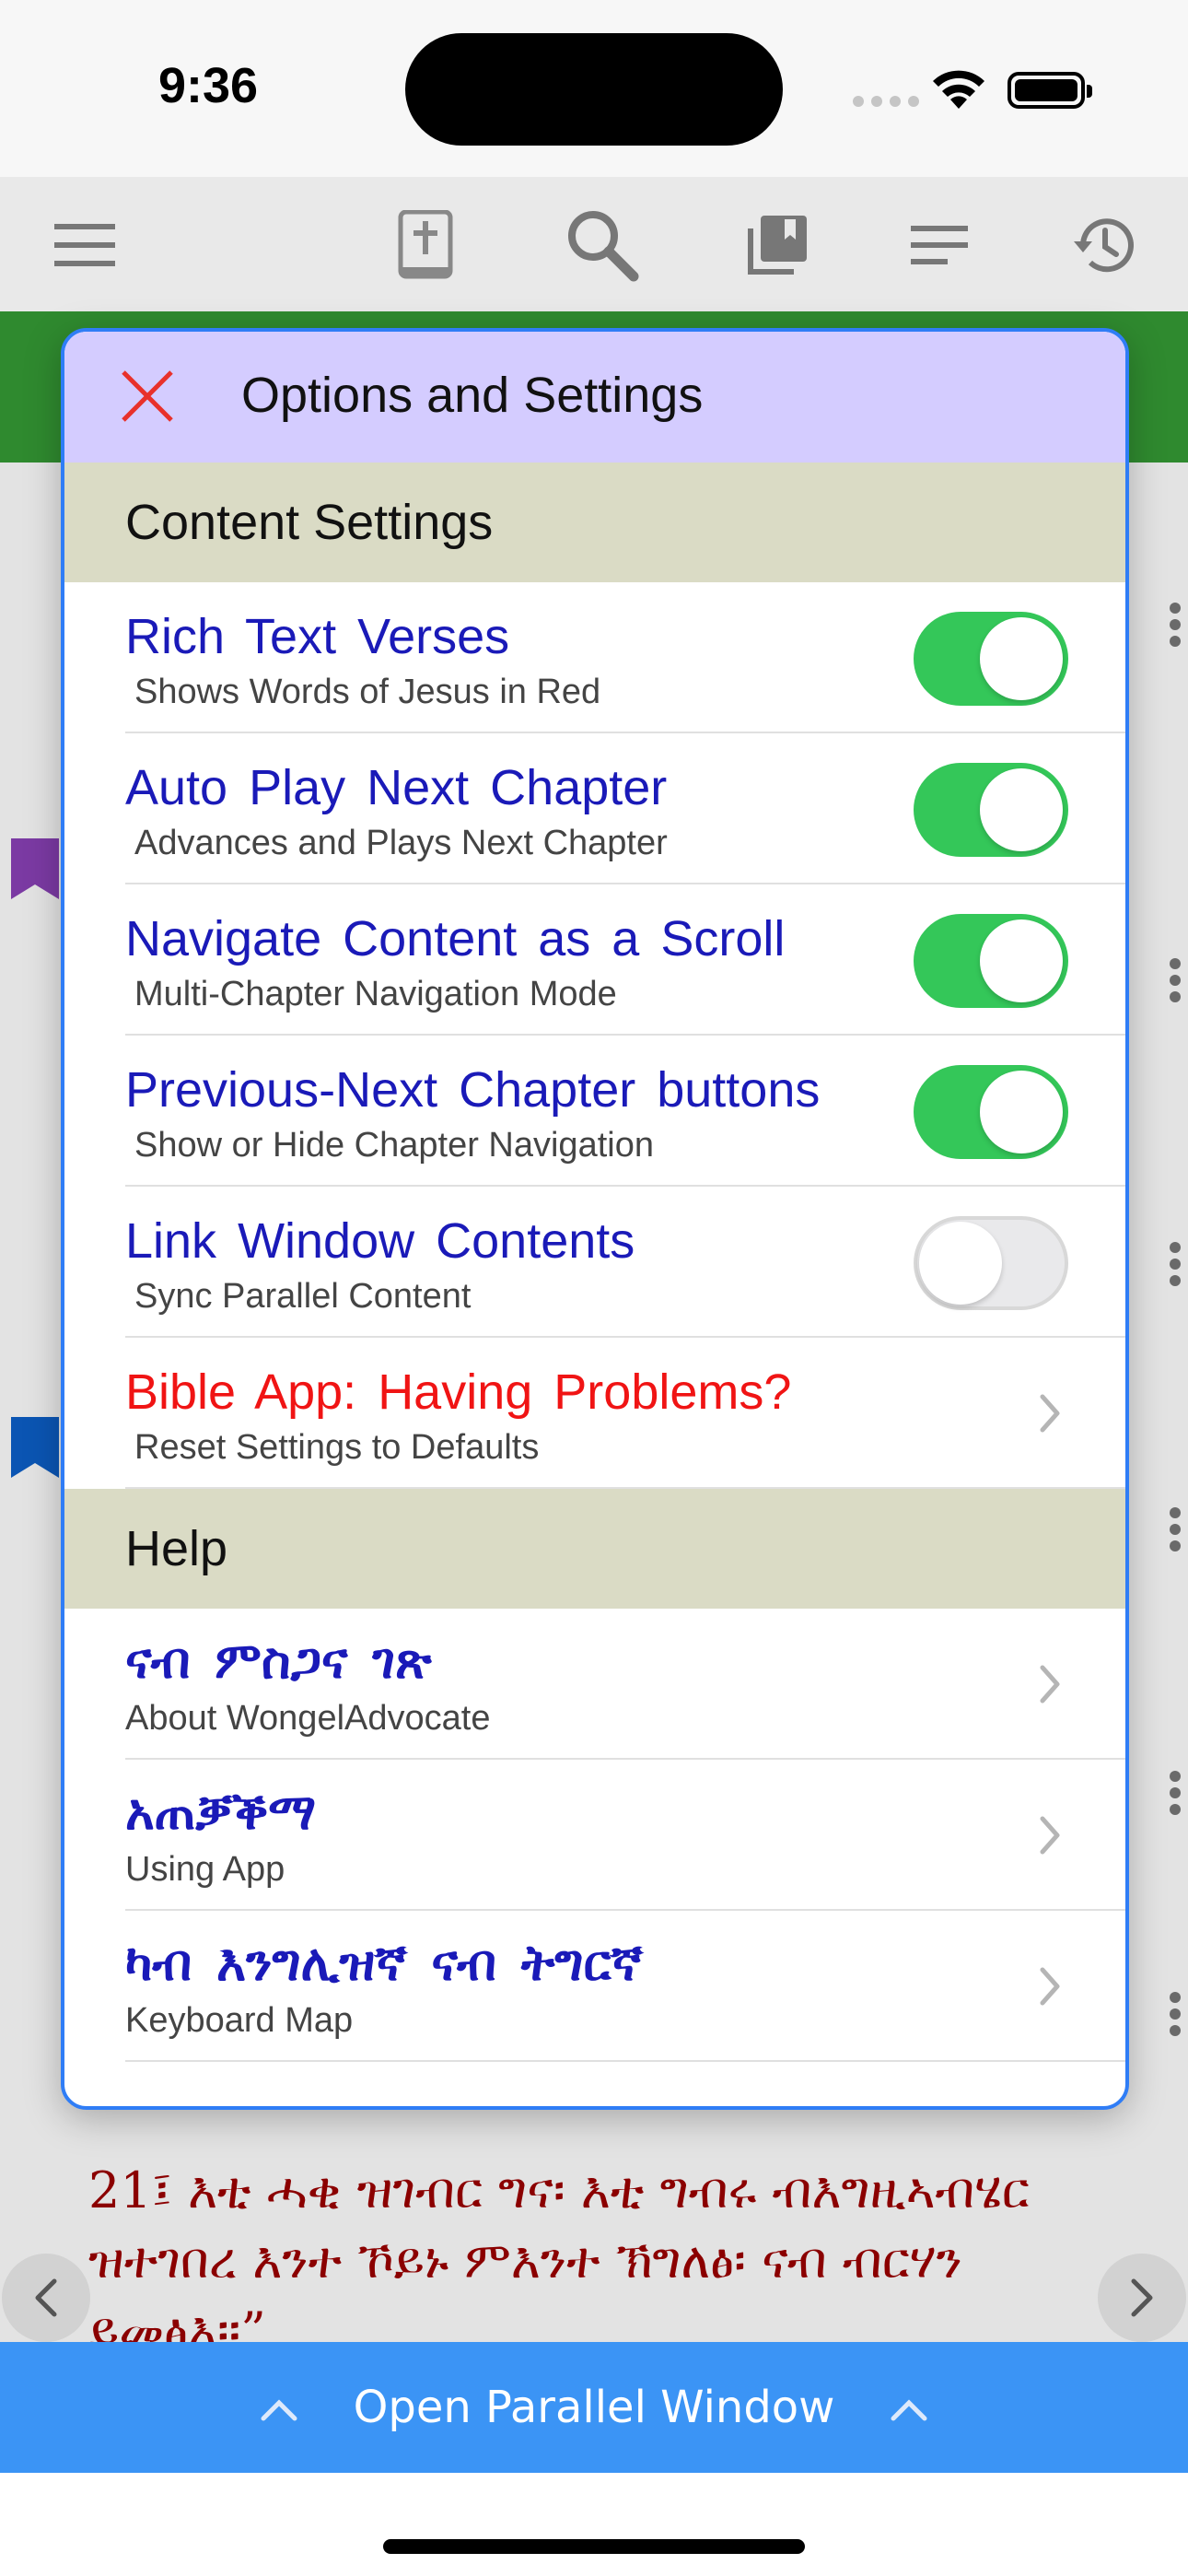 Image resolution: width=1188 pixels, height=2576 pixels. What do you see at coordinates (46, 2298) in the screenshot?
I see `previous-chapter-button` at bounding box center [46, 2298].